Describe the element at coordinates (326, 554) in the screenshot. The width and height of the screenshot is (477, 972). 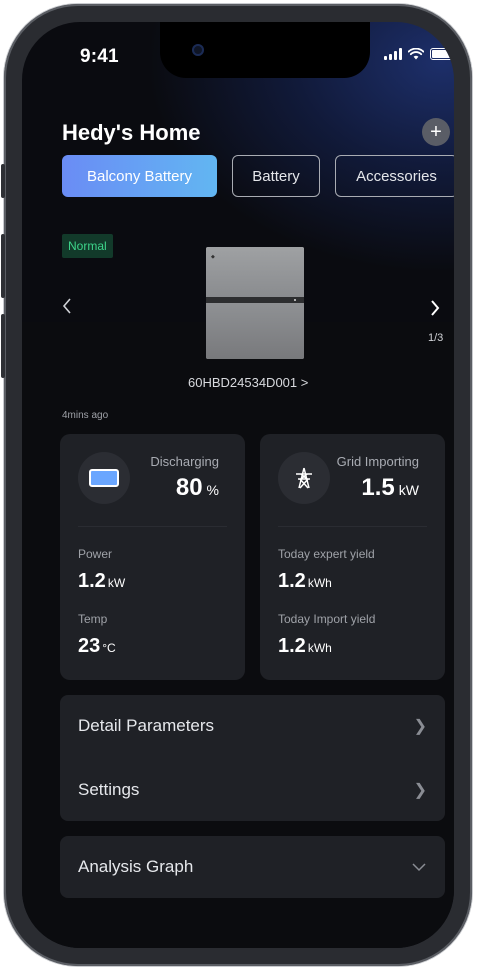
I see `export-yield-label: Today expert yield` at that location.